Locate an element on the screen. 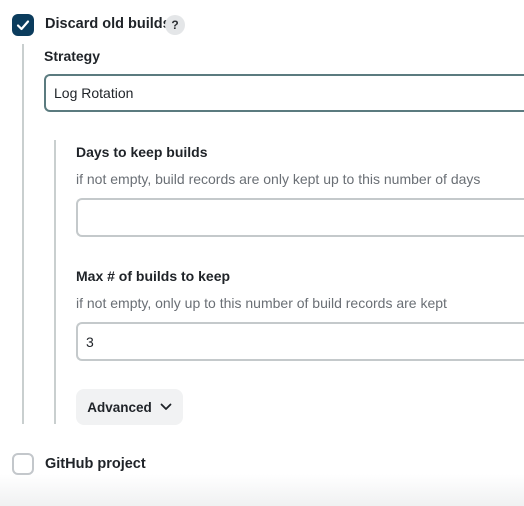 The width and height of the screenshot is (524, 506). advanced-button-label: Advanced is located at coordinates (119, 407).